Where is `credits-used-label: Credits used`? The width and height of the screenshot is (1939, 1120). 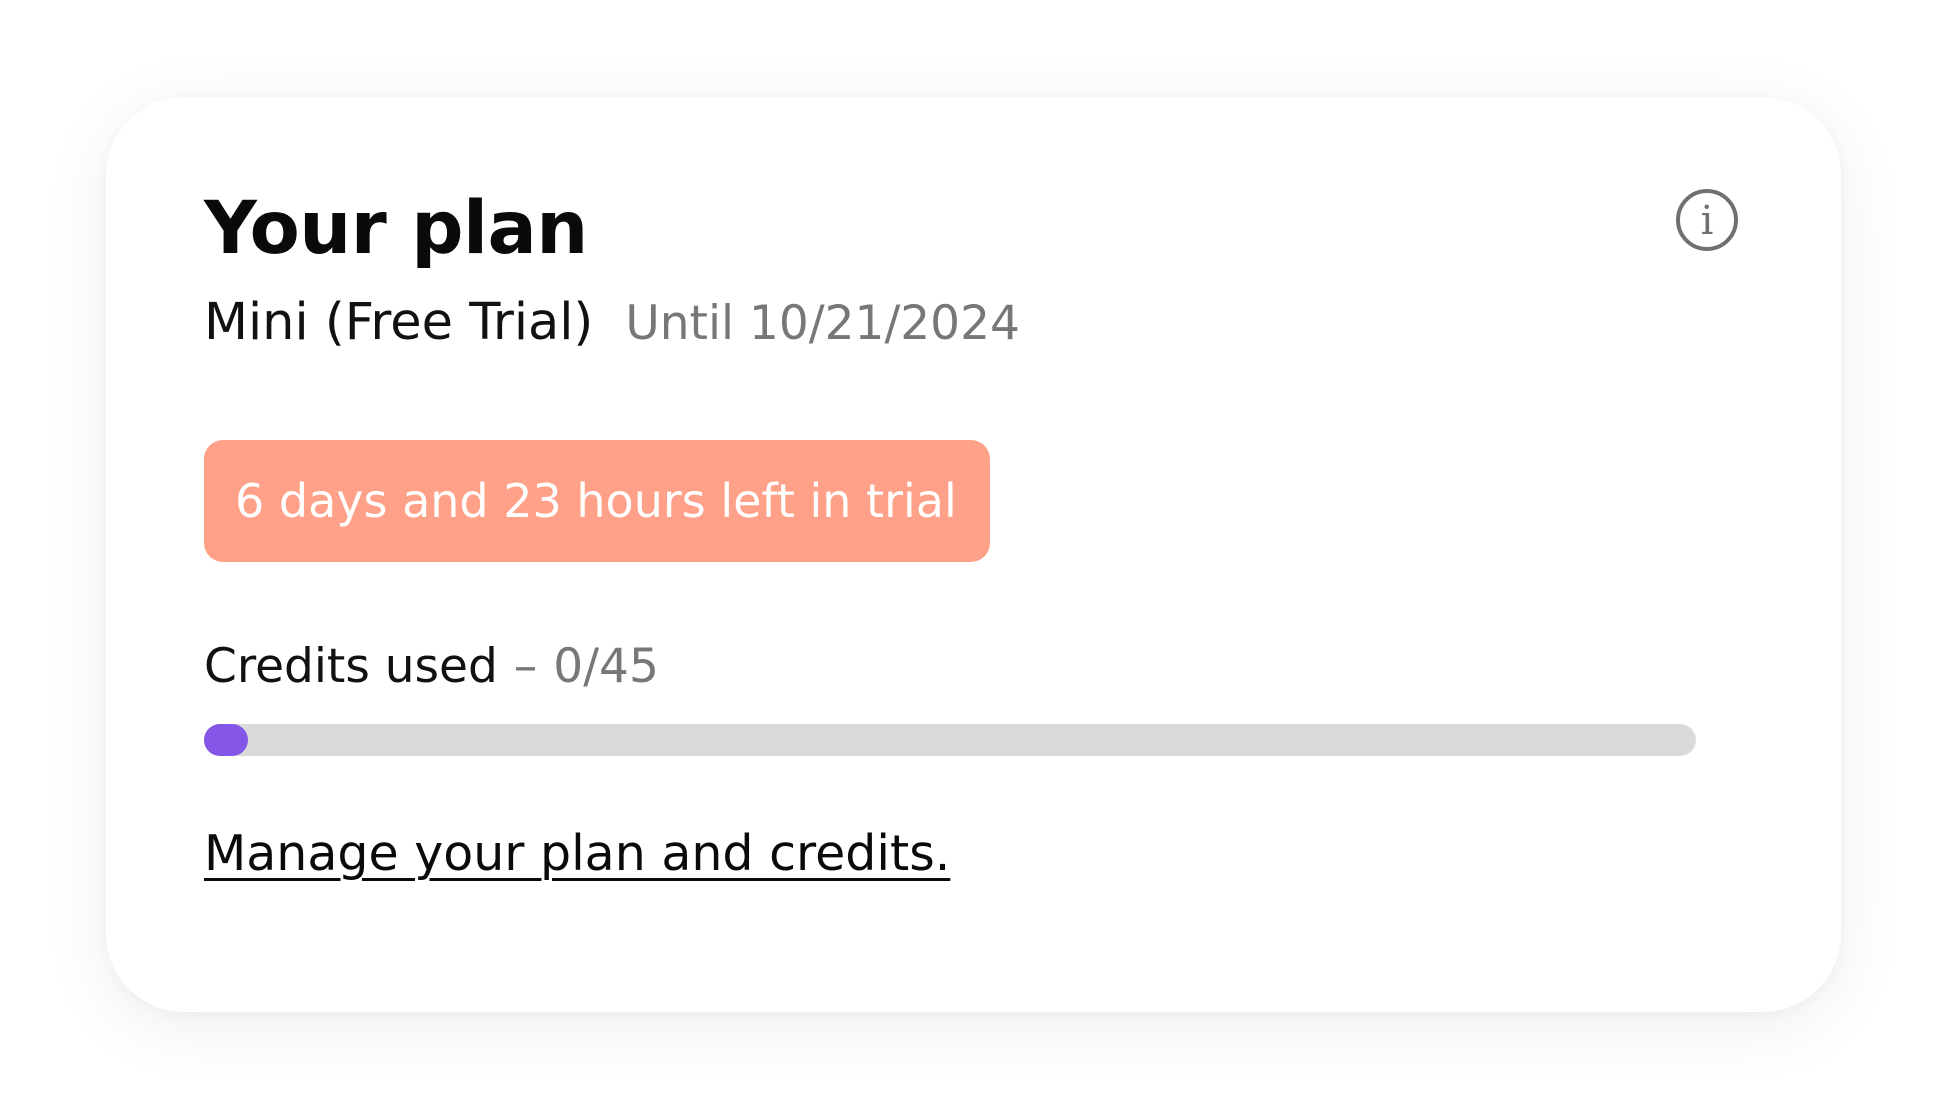
credits-used-label: Credits used is located at coordinates (351, 666).